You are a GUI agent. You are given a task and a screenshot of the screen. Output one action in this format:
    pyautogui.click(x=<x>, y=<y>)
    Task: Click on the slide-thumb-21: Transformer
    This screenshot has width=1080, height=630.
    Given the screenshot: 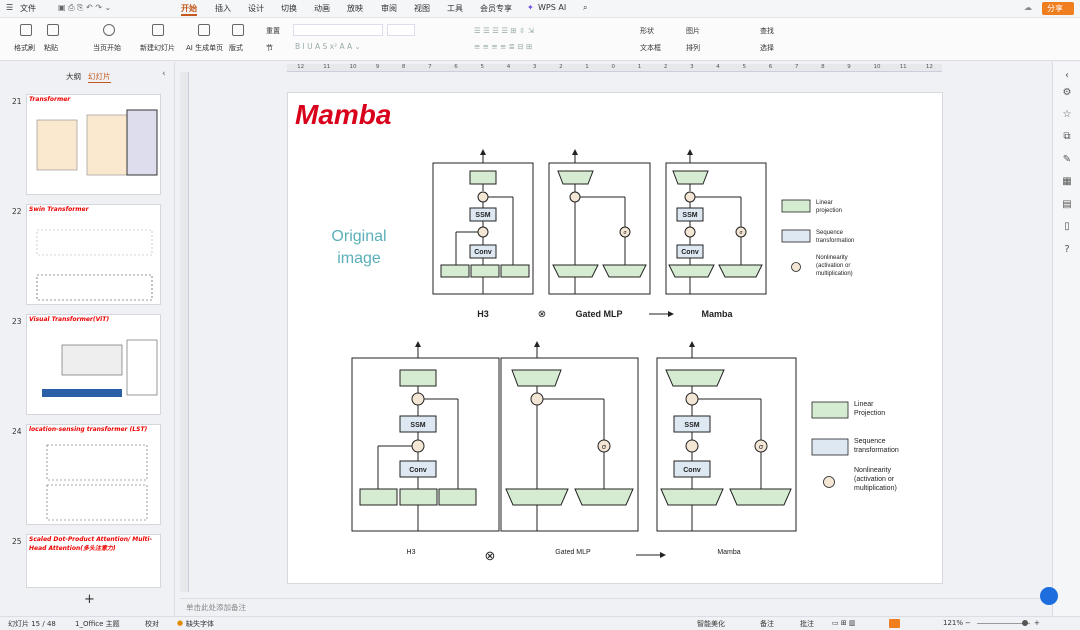 What is the action you would take?
    pyautogui.click(x=93, y=144)
    